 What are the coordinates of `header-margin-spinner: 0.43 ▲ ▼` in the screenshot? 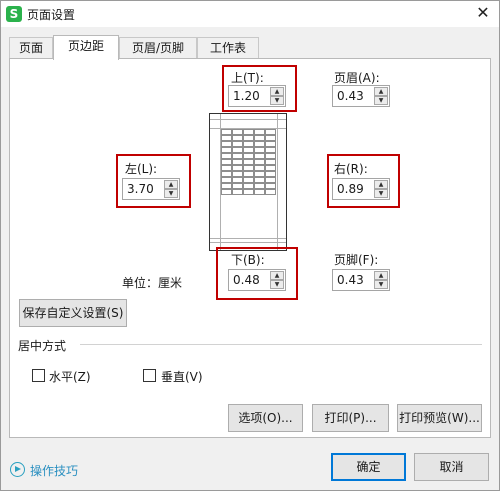 It's located at (361, 96).